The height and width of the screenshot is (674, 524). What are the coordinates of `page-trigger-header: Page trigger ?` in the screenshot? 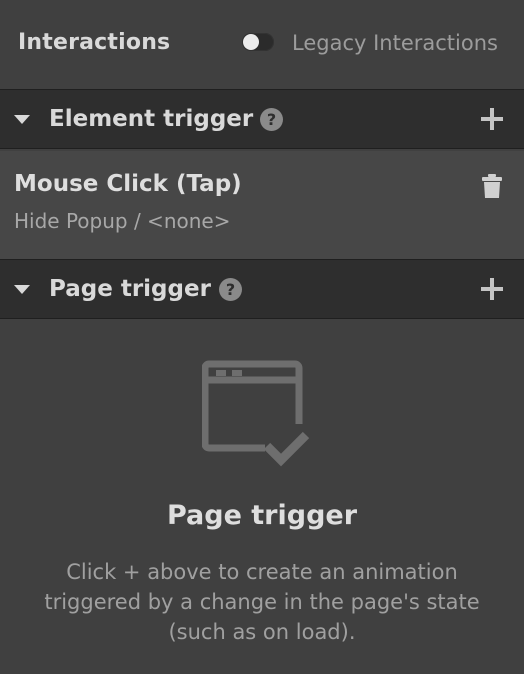 It's located at (262, 289).